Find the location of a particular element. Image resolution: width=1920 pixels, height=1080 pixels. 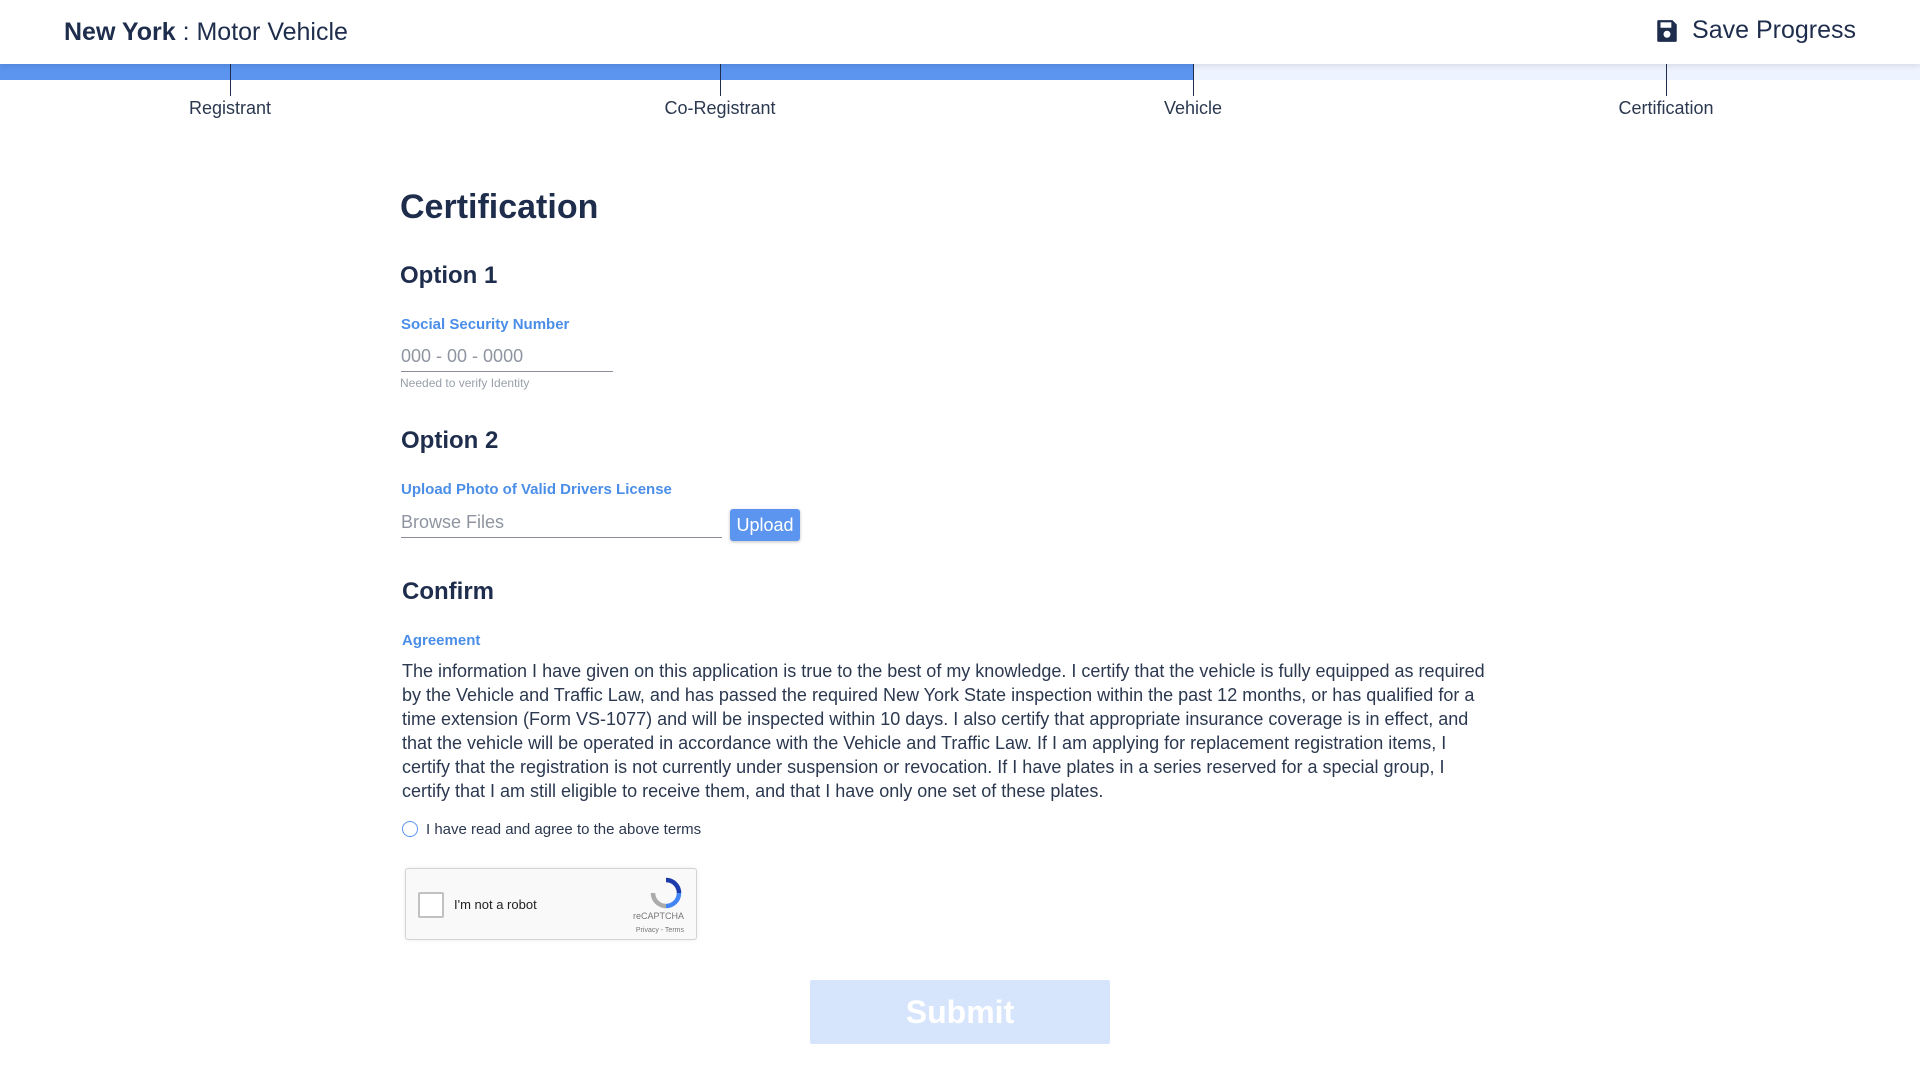

app-title: New York : Motor Vehicle is located at coordinates (206, 32).